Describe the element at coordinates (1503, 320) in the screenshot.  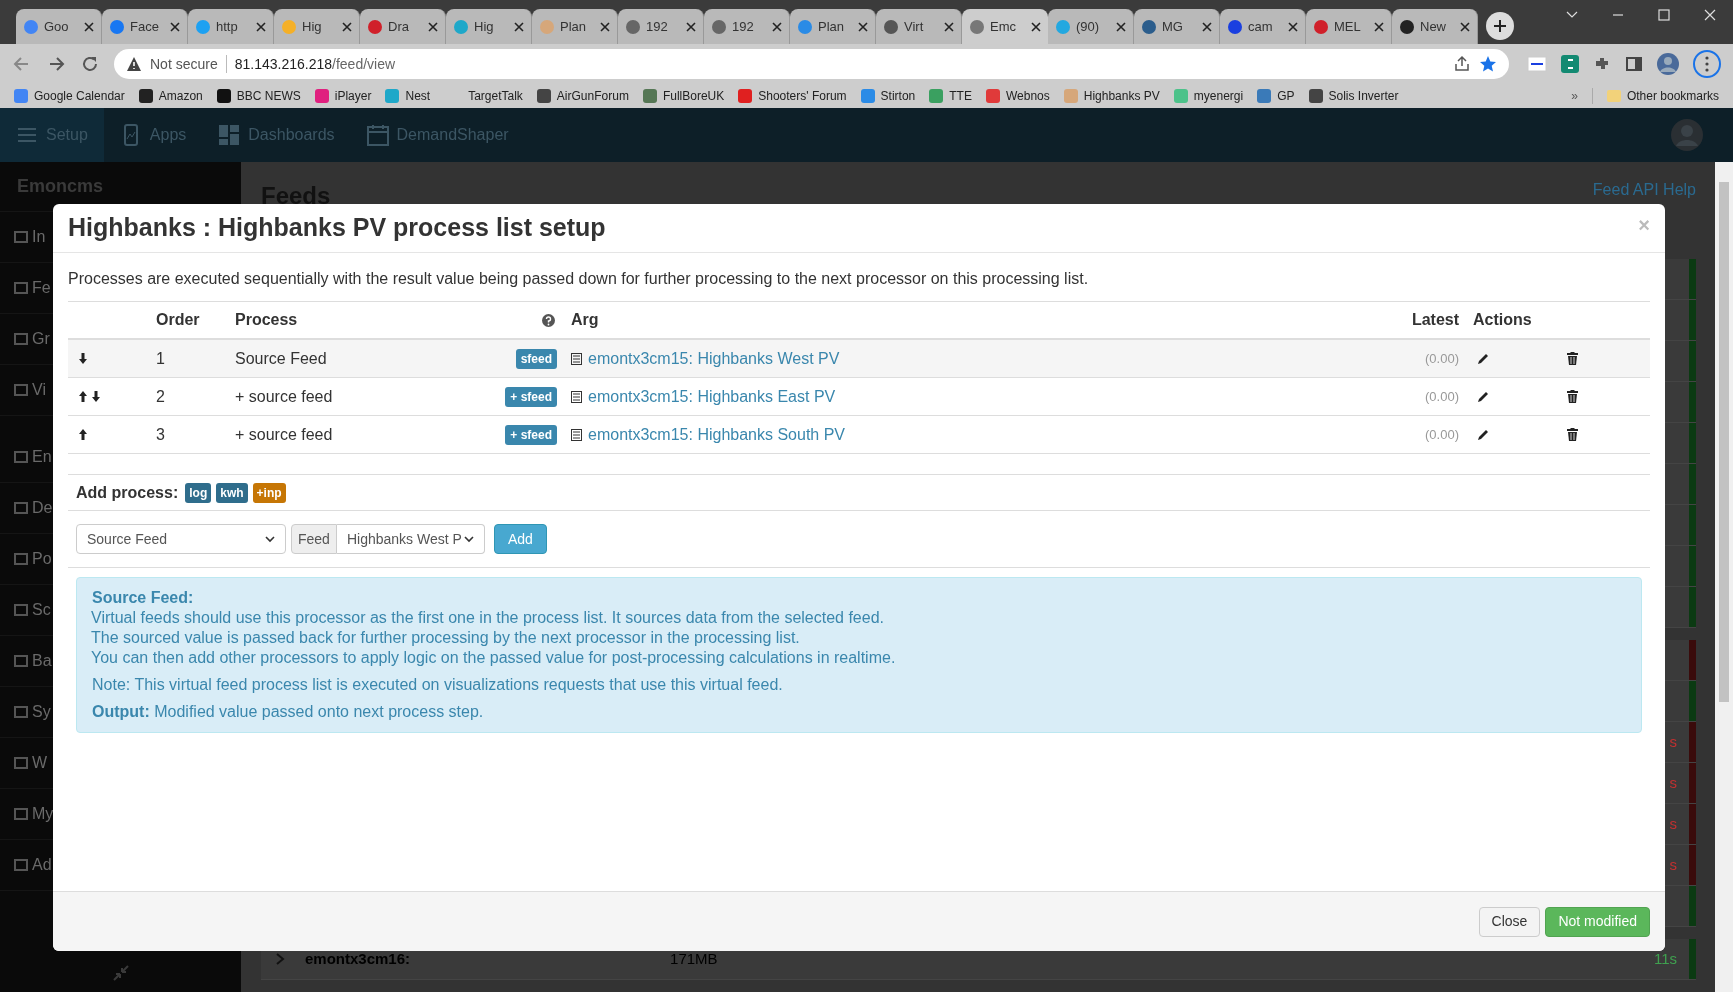
I see `column-header: Actions` at that location.